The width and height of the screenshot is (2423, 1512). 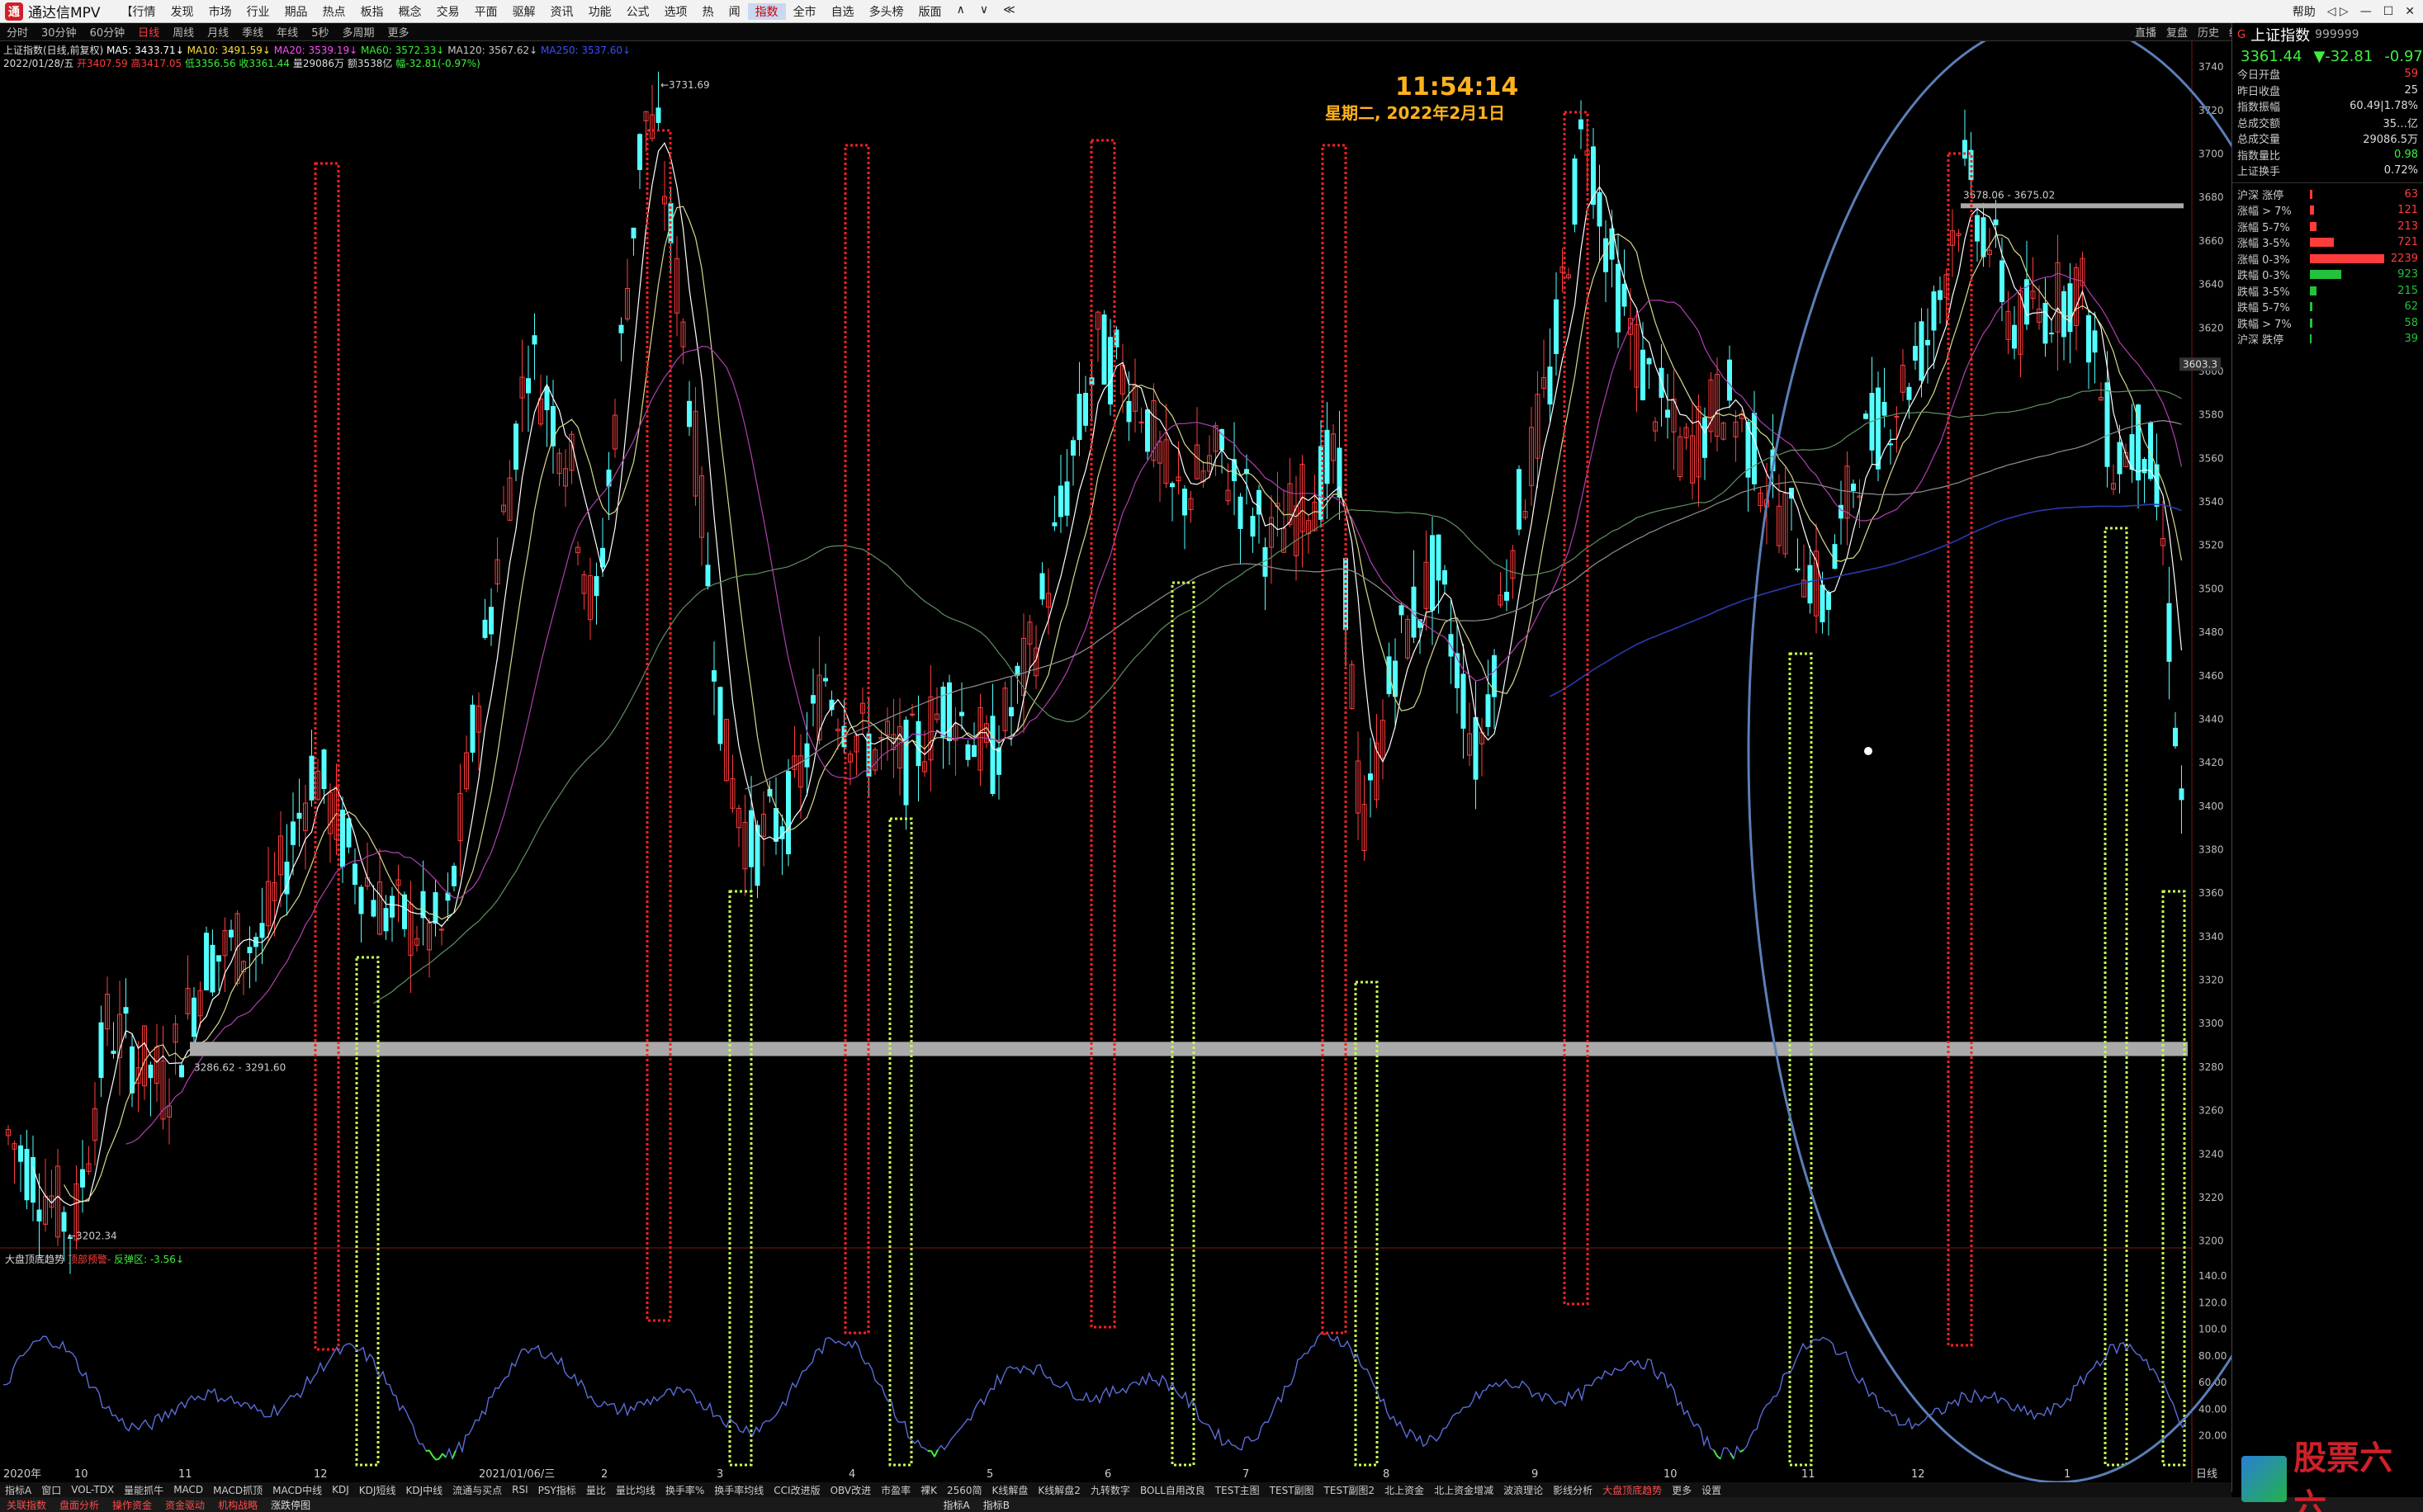 I want to click on indicator-tab-4: MACD, so click(x=188, y=1489).